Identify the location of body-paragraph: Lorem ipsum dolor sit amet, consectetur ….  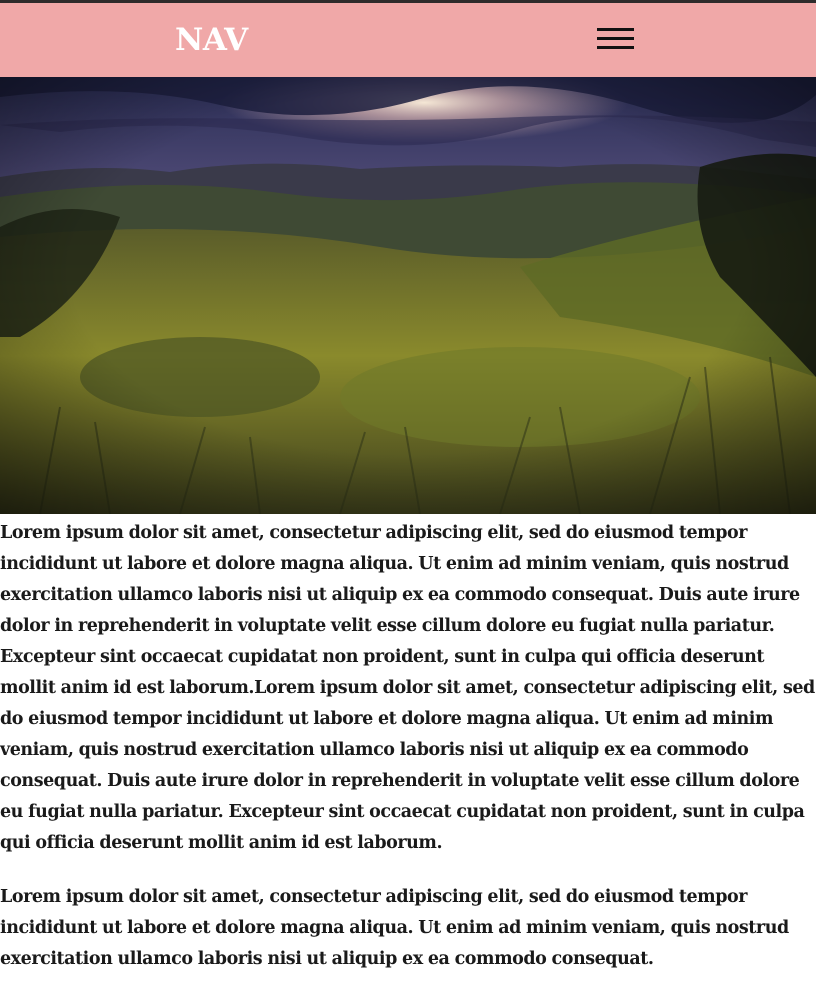
(394, 928).